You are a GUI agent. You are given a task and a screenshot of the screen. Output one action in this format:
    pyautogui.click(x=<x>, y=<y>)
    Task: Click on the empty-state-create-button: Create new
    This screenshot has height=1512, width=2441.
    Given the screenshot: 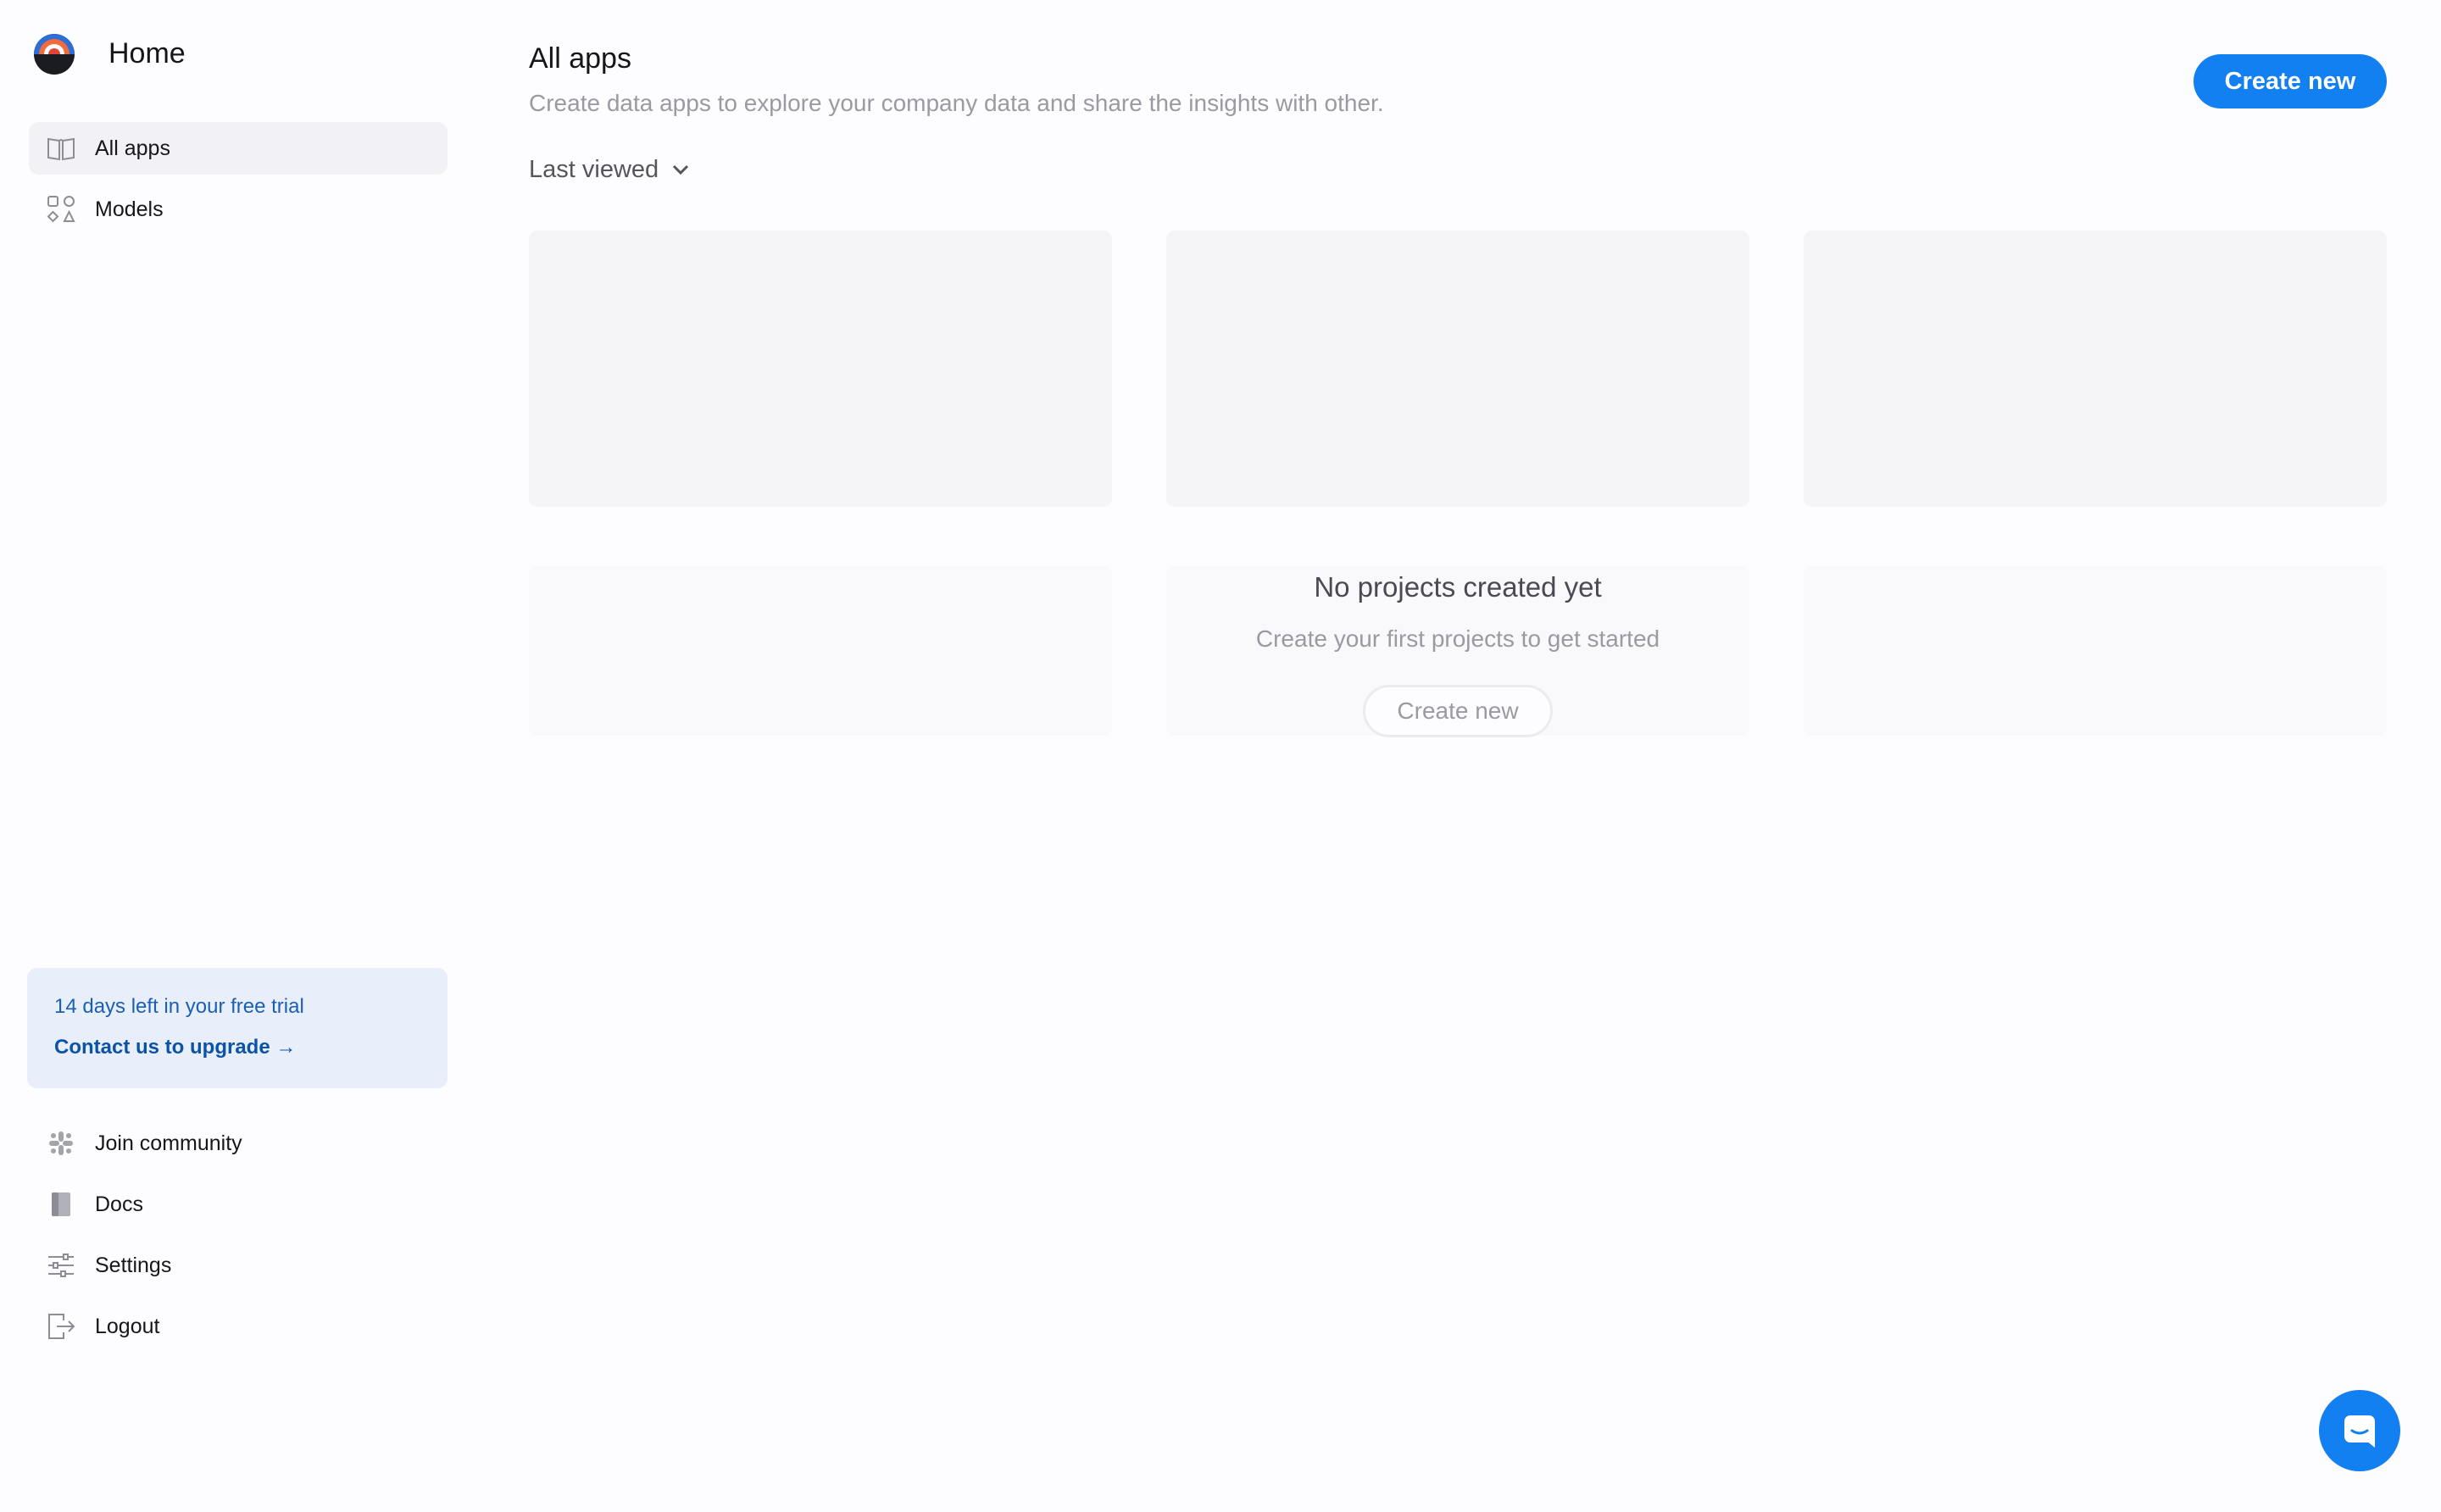 What is the action you would take?
    pyautogui.click(x=1458, y=711)
    